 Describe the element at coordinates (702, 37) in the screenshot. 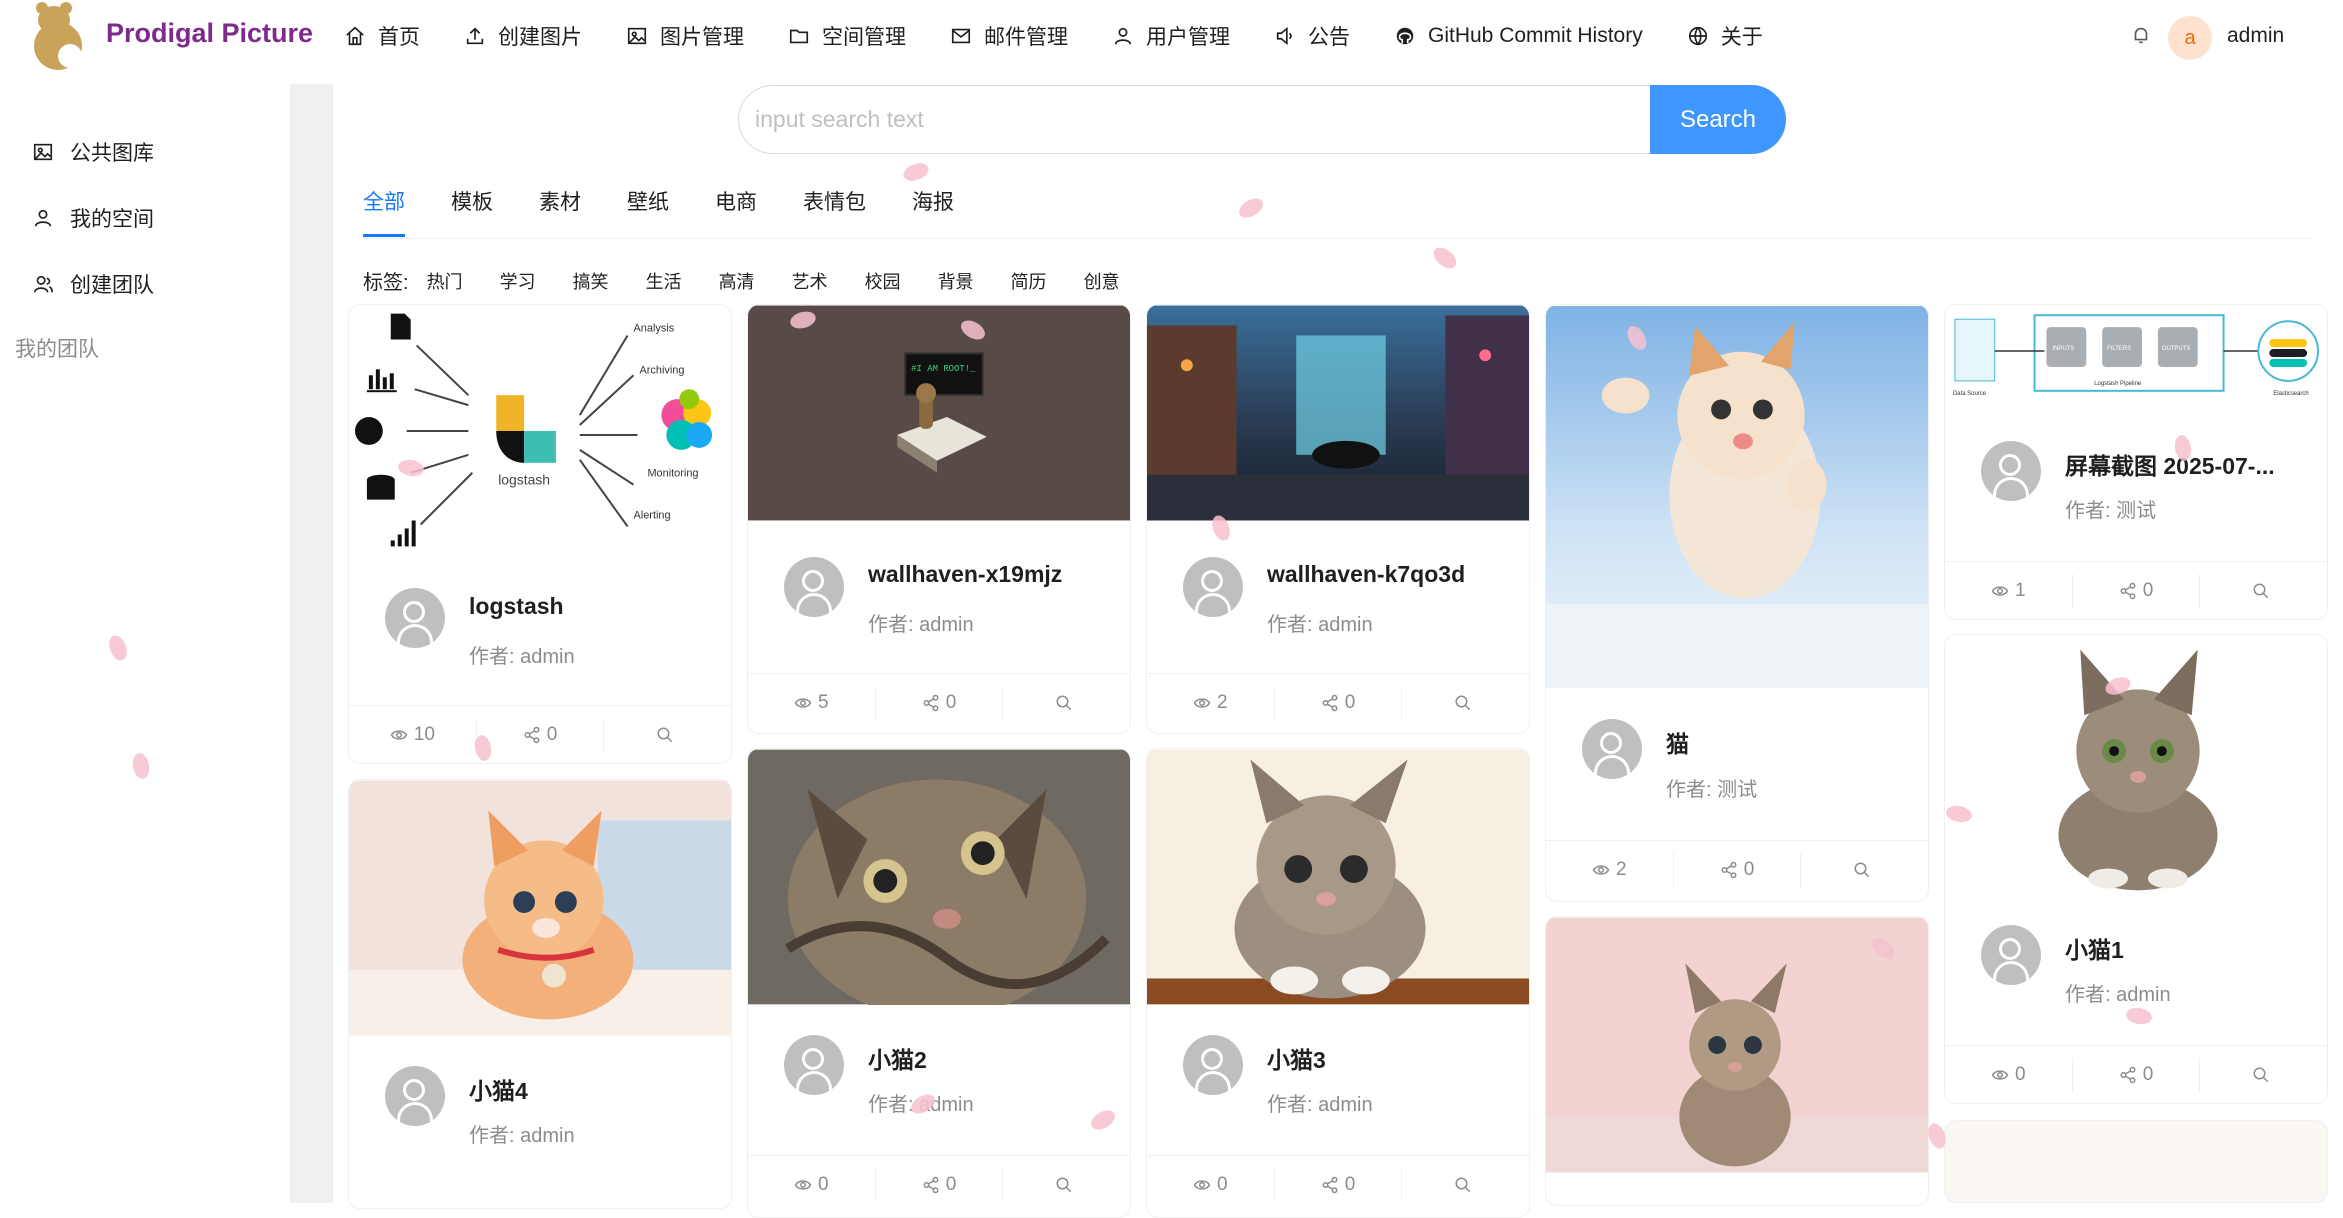

I see `nav-label: 图片管理` at that location.